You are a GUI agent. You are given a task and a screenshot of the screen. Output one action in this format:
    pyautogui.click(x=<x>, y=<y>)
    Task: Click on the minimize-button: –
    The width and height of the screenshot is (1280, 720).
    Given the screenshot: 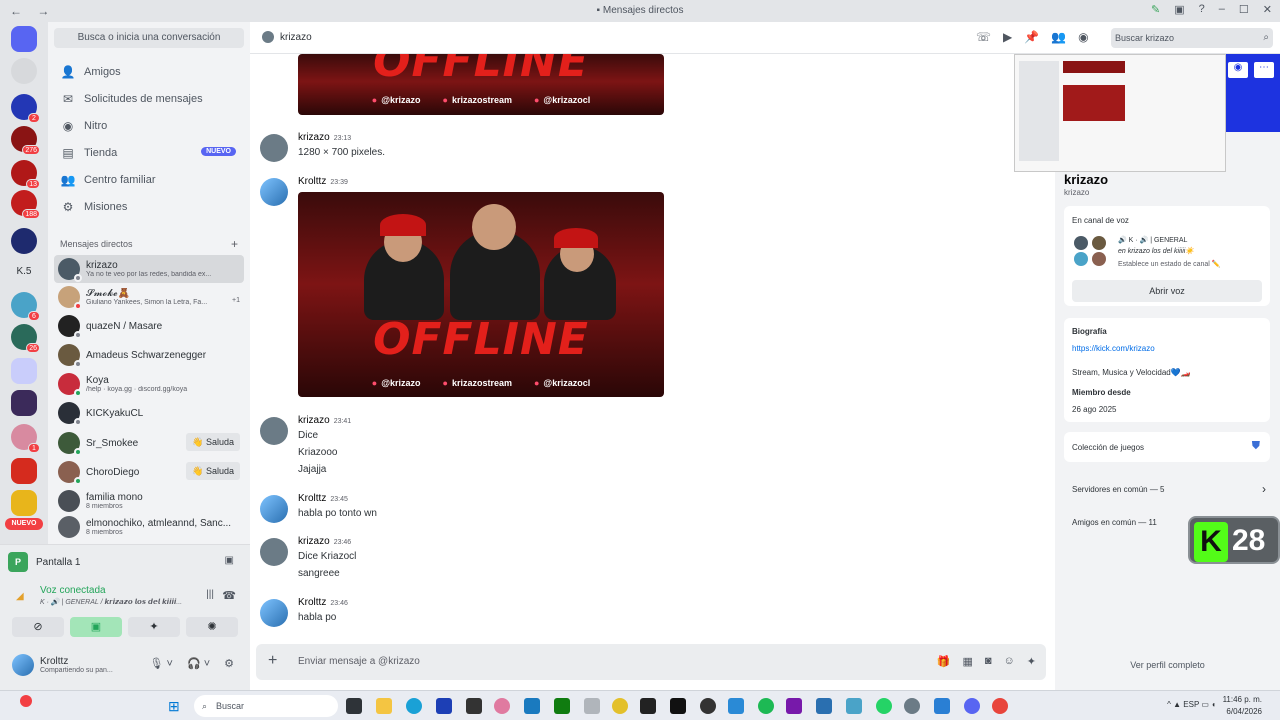 What is the action you would take?
    pyautogui.click(x=1222, y=9)
    